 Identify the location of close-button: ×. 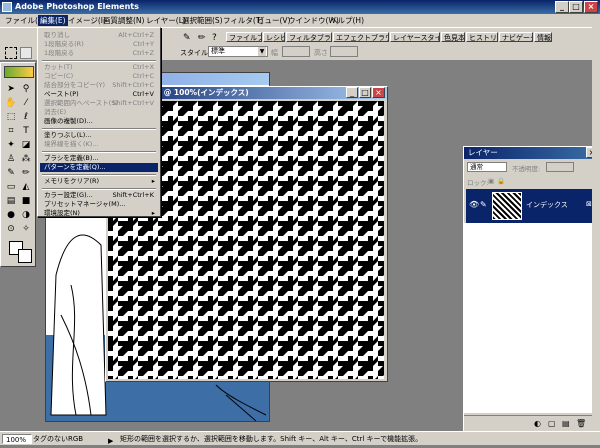
(591, 7).